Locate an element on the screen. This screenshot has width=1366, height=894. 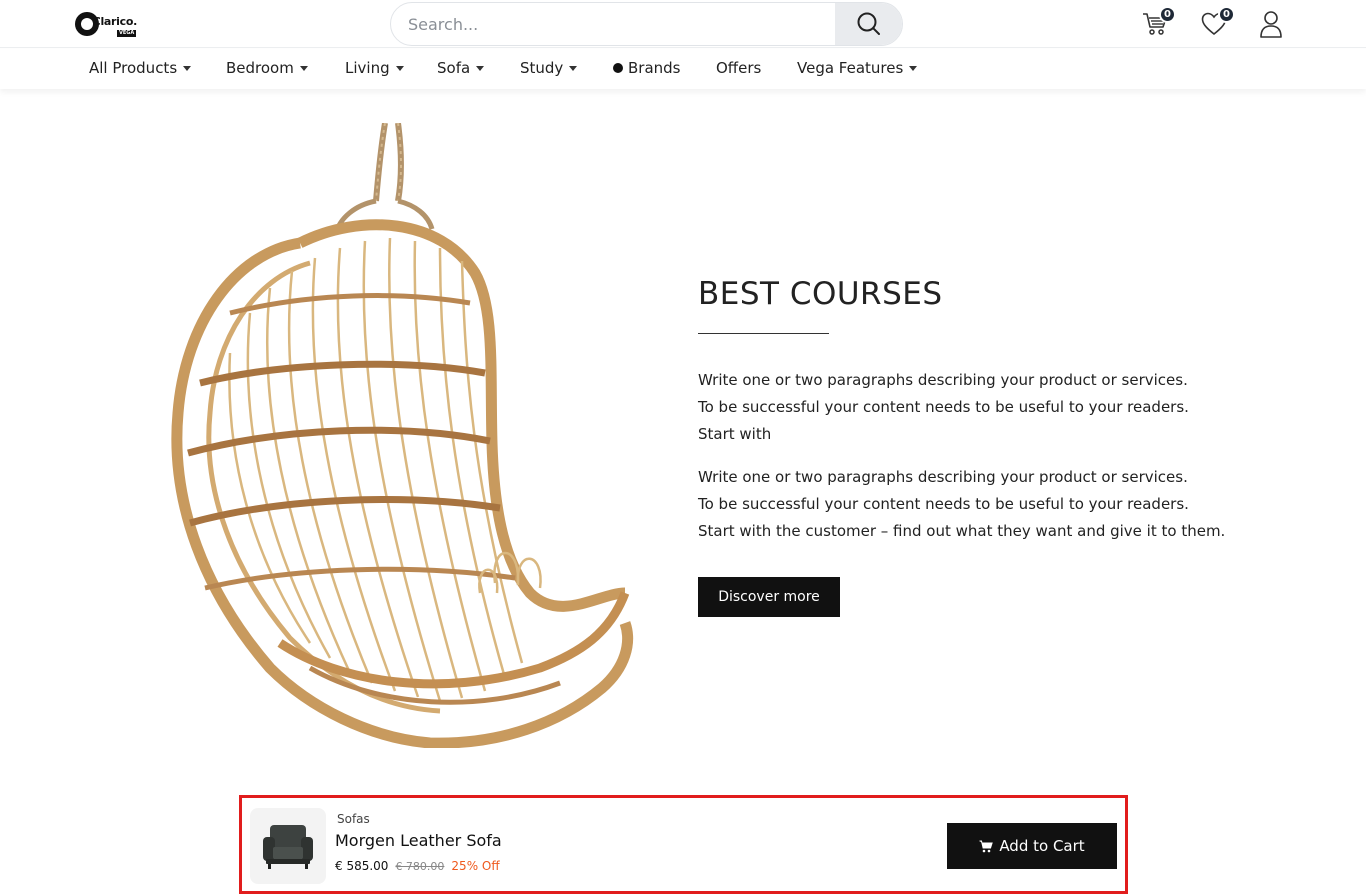
cart-button: 0 is located at coordinates (1158, 22).